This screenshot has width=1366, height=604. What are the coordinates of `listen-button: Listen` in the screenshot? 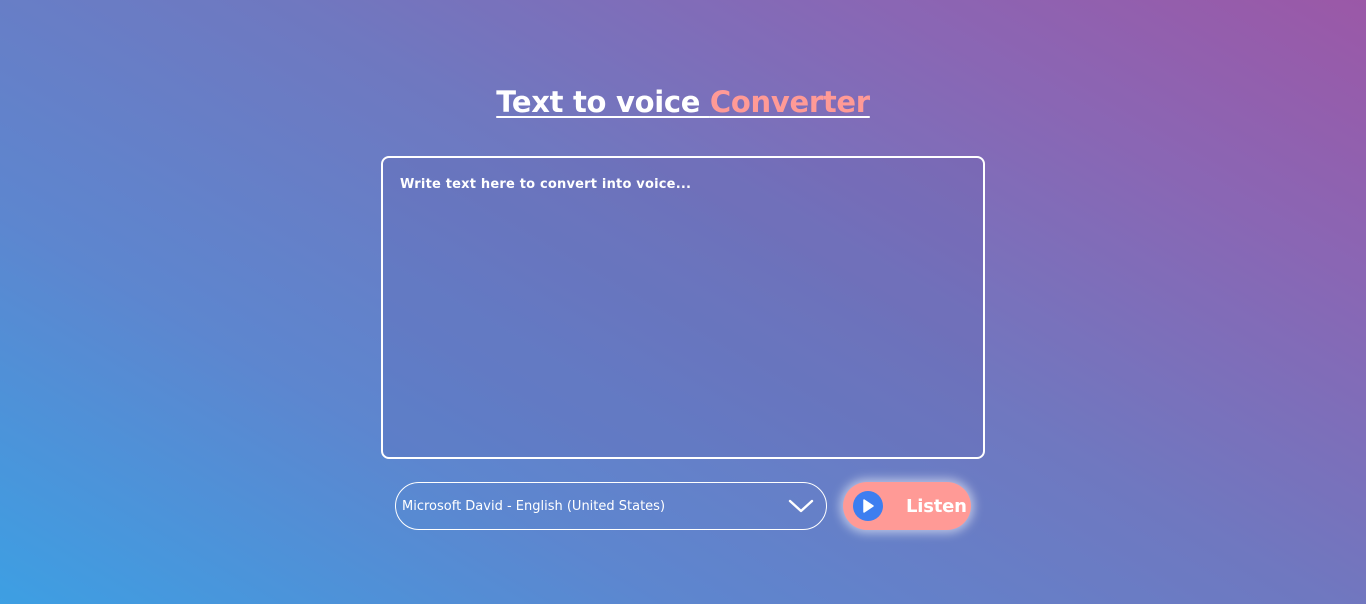 It's located at (907, 506).